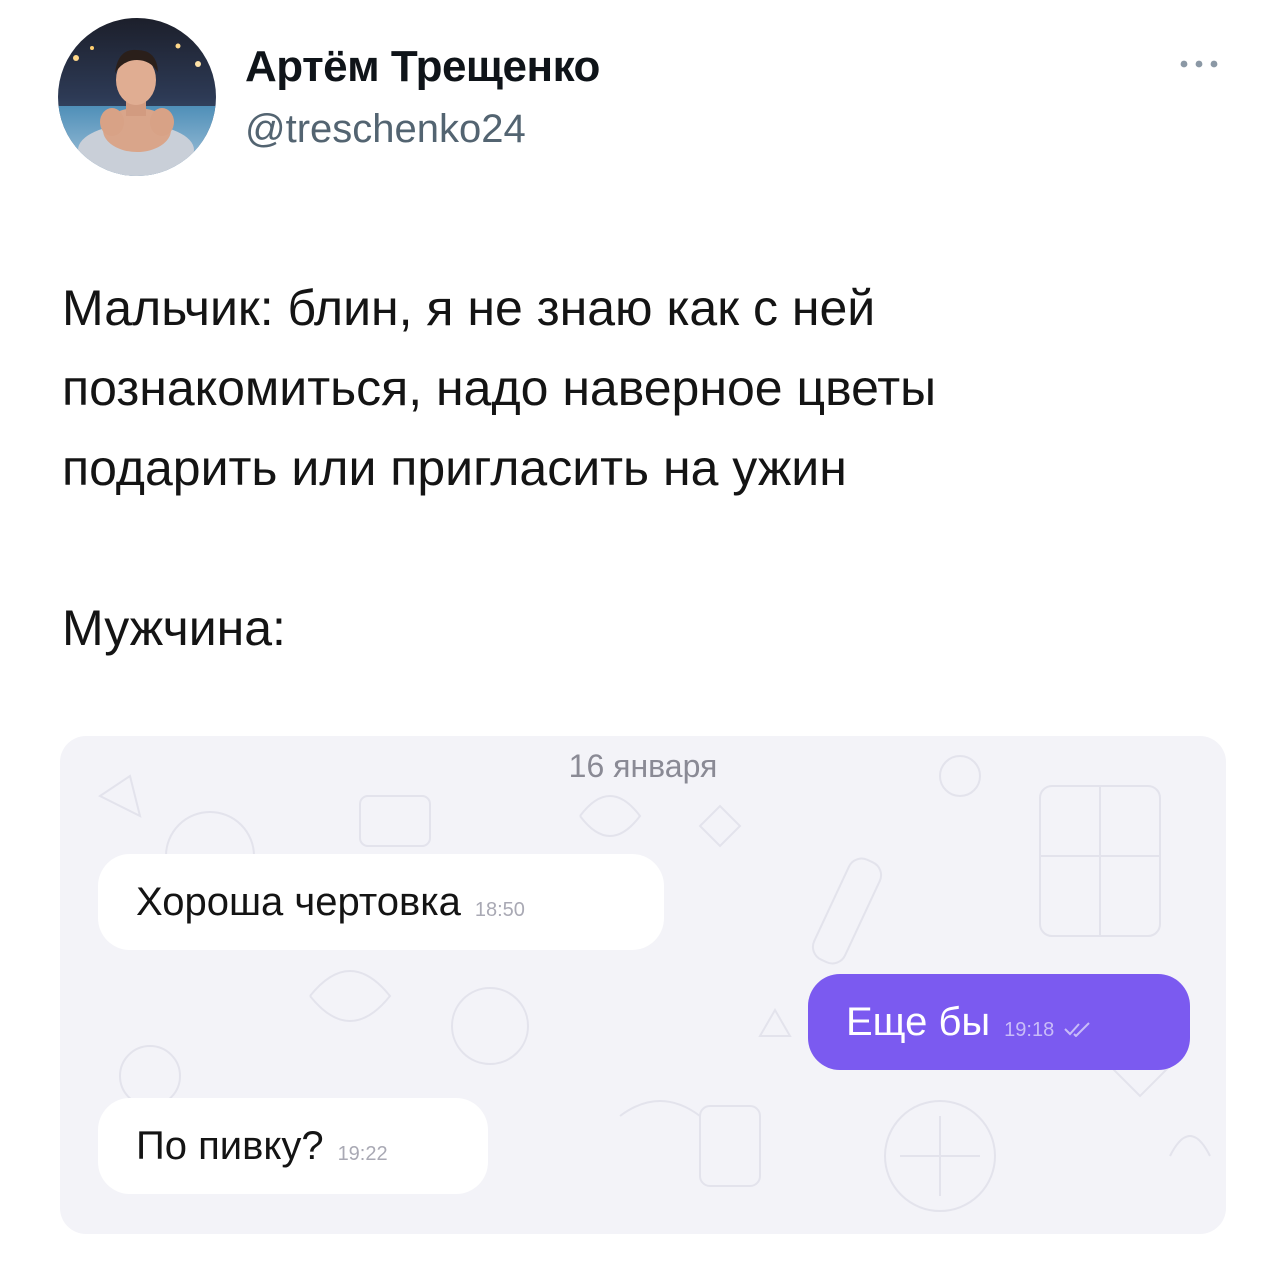 This screenshot has height=1264, width=1280. What do you see at coordinates (999, 1022) in the screenshot?
I see `message-bubble-outgoing: Еще бы 19:18` at bounding box center [999, 1022].